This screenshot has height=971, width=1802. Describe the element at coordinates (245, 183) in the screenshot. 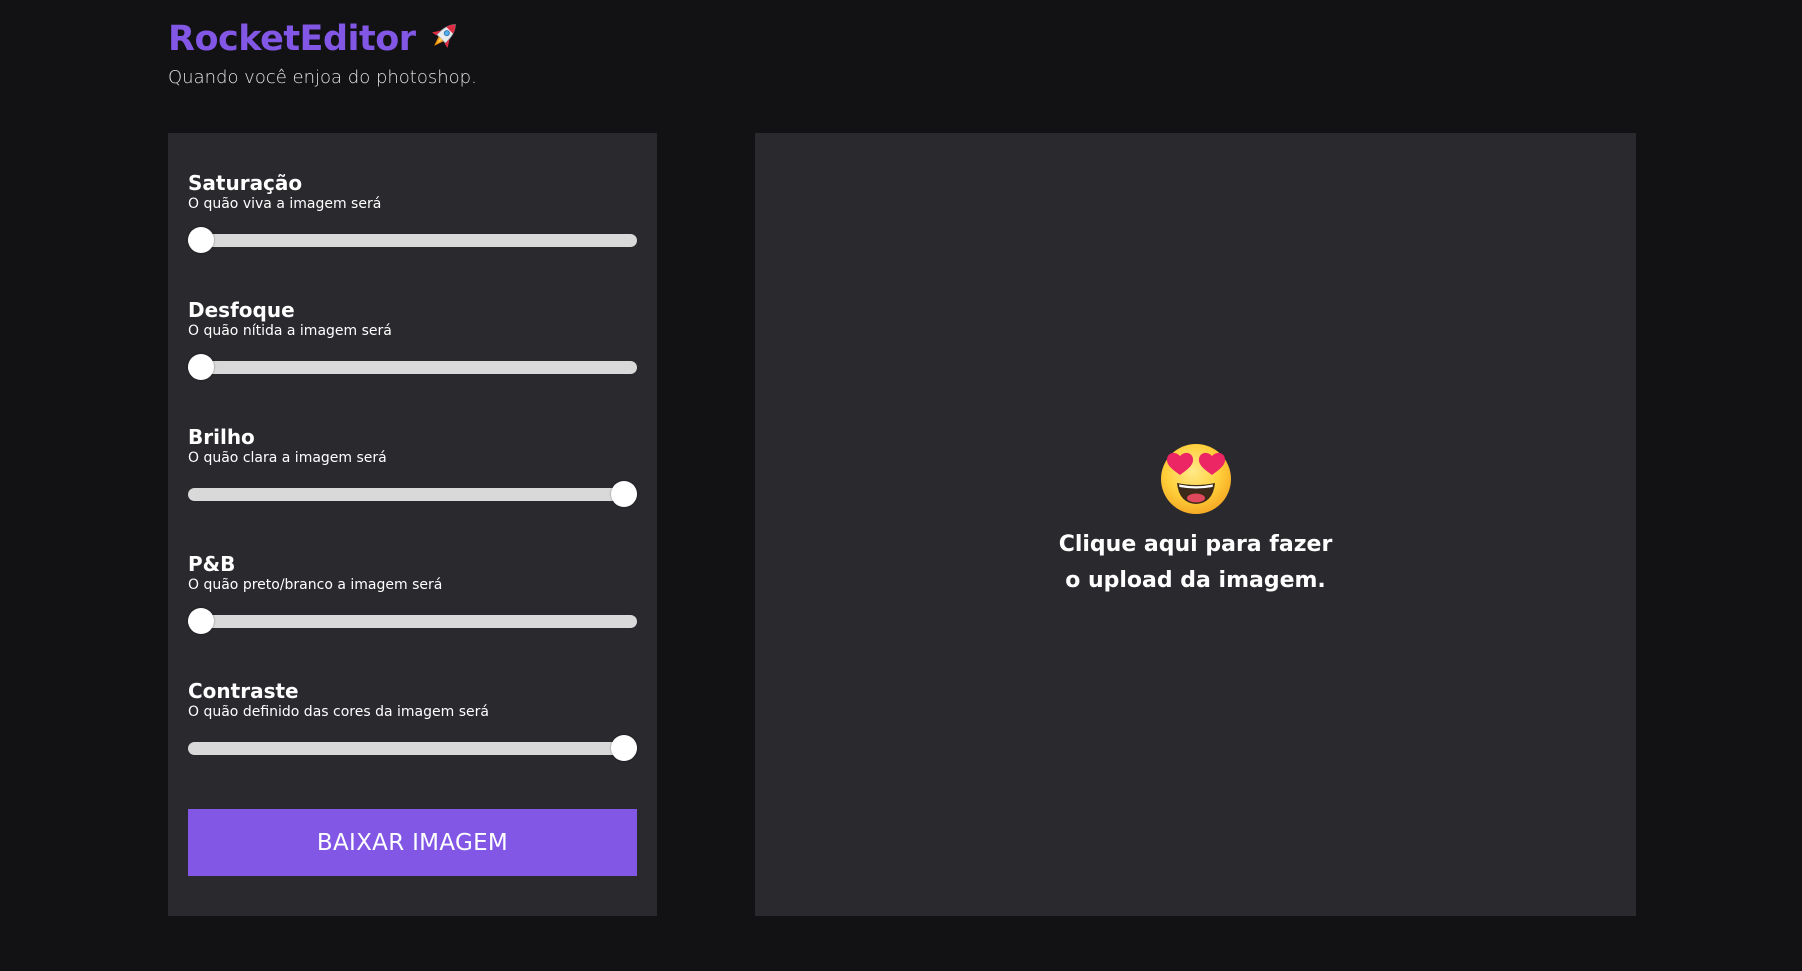

I see `control-label: Saturação` at that location.